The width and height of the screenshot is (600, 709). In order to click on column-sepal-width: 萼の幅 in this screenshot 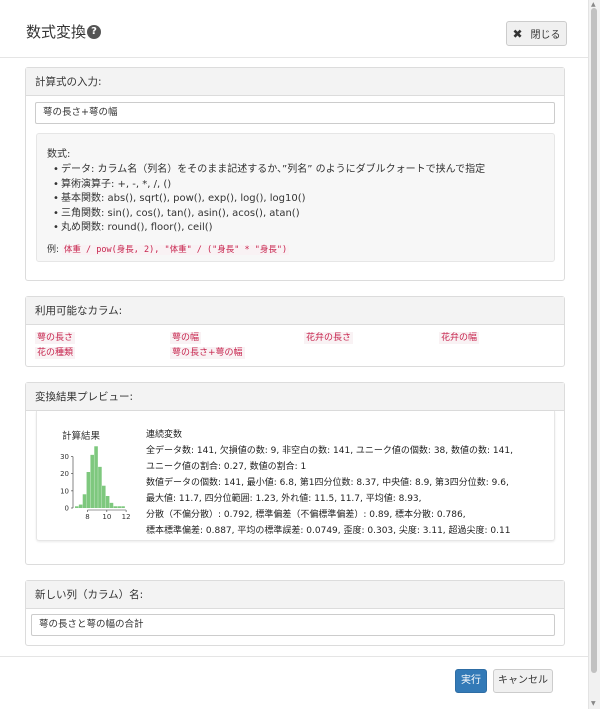, I will do `click(186, 338)`.